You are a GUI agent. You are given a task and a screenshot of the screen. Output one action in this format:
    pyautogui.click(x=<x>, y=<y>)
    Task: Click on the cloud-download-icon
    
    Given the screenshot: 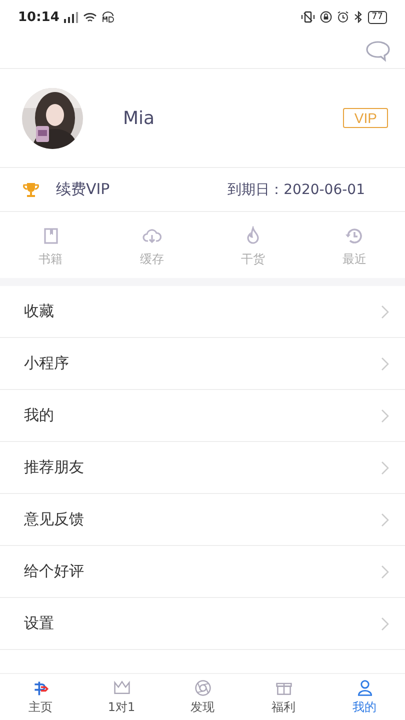 What is the action you would take?
    pyautogui.click(x=152, y=236)
    